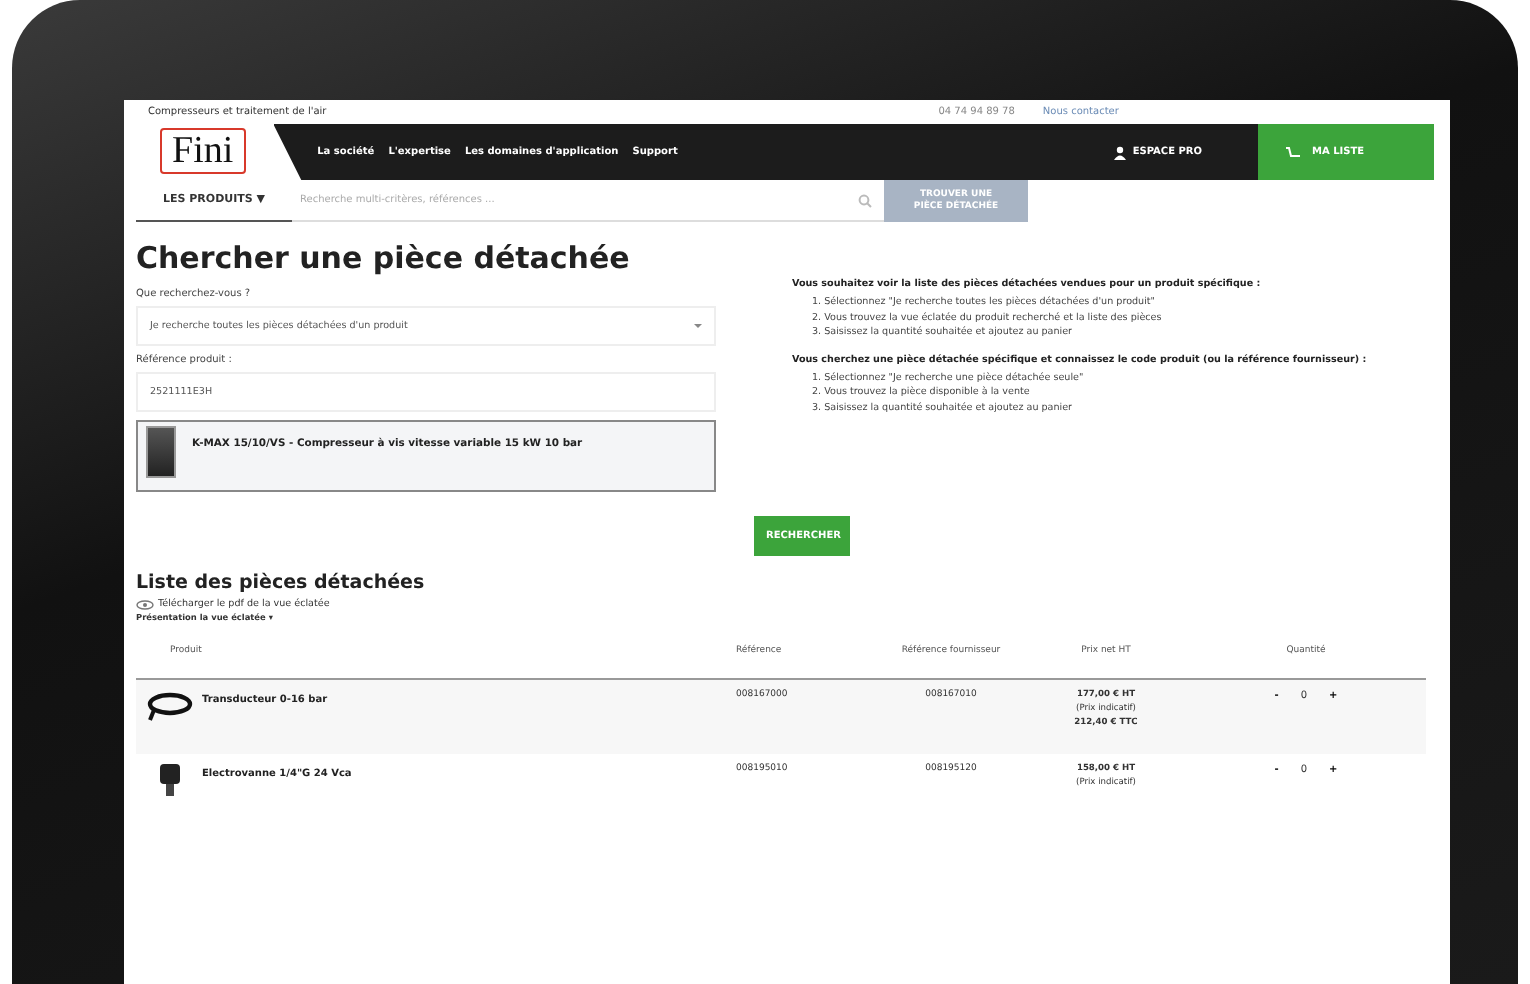 This screenshot has height=984, width=1530. I want to click on user-icon, so click(1120, 152).